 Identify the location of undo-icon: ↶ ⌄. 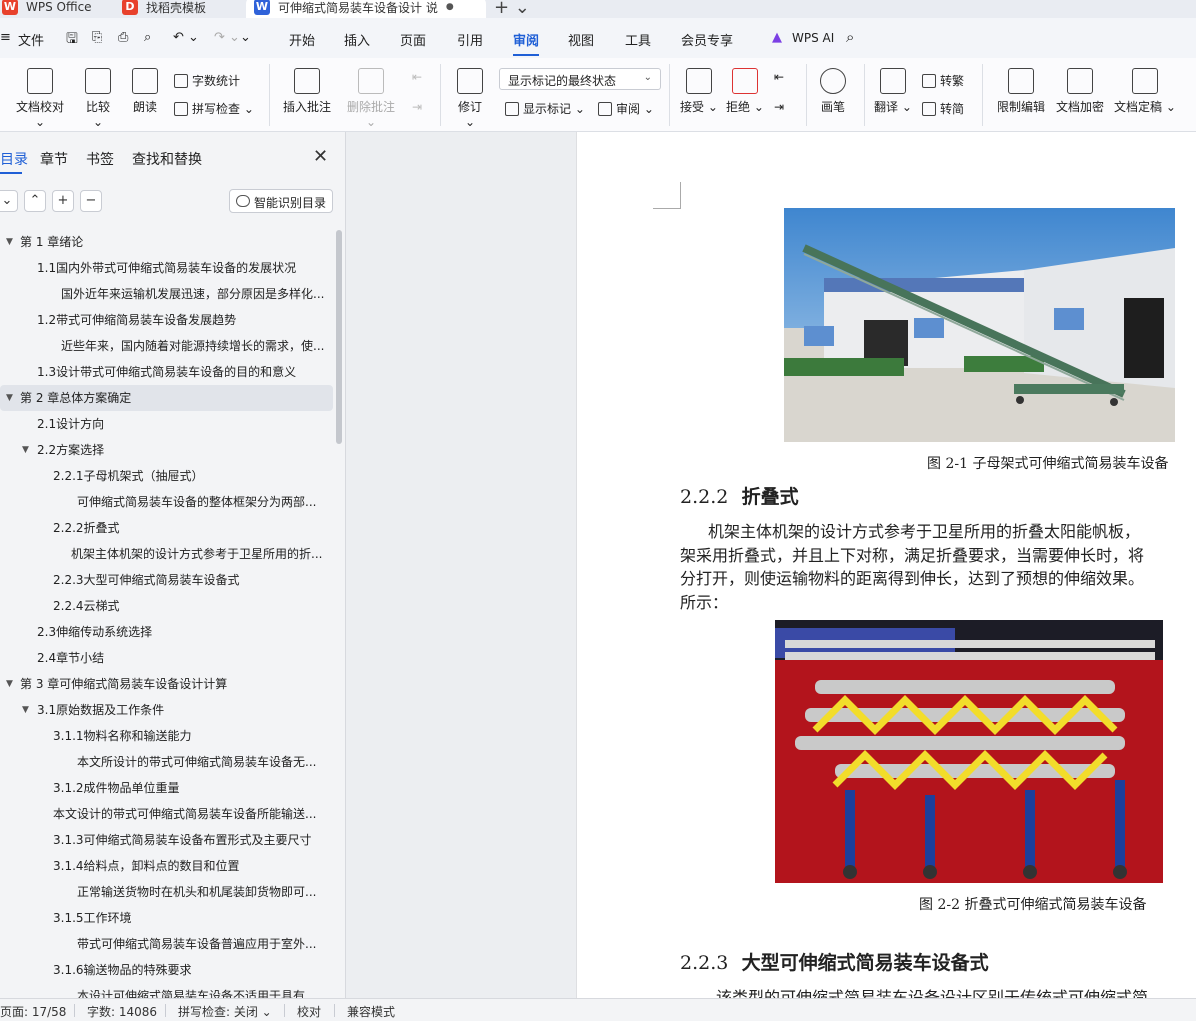
(186, 37).